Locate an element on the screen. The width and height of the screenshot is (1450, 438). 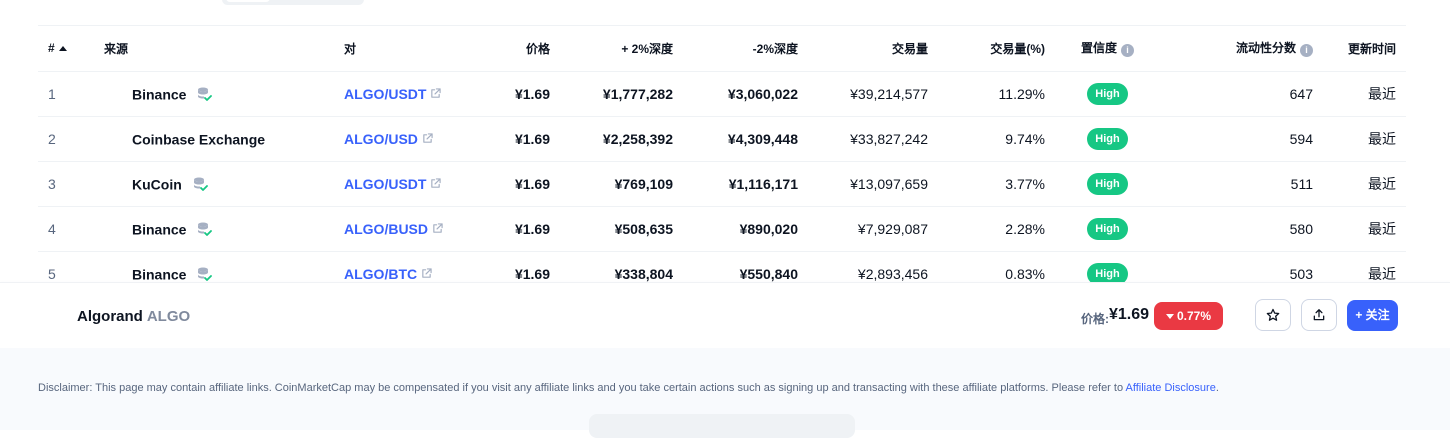
row-source: Coinbase Exchange is located at coordinates (219, 139).